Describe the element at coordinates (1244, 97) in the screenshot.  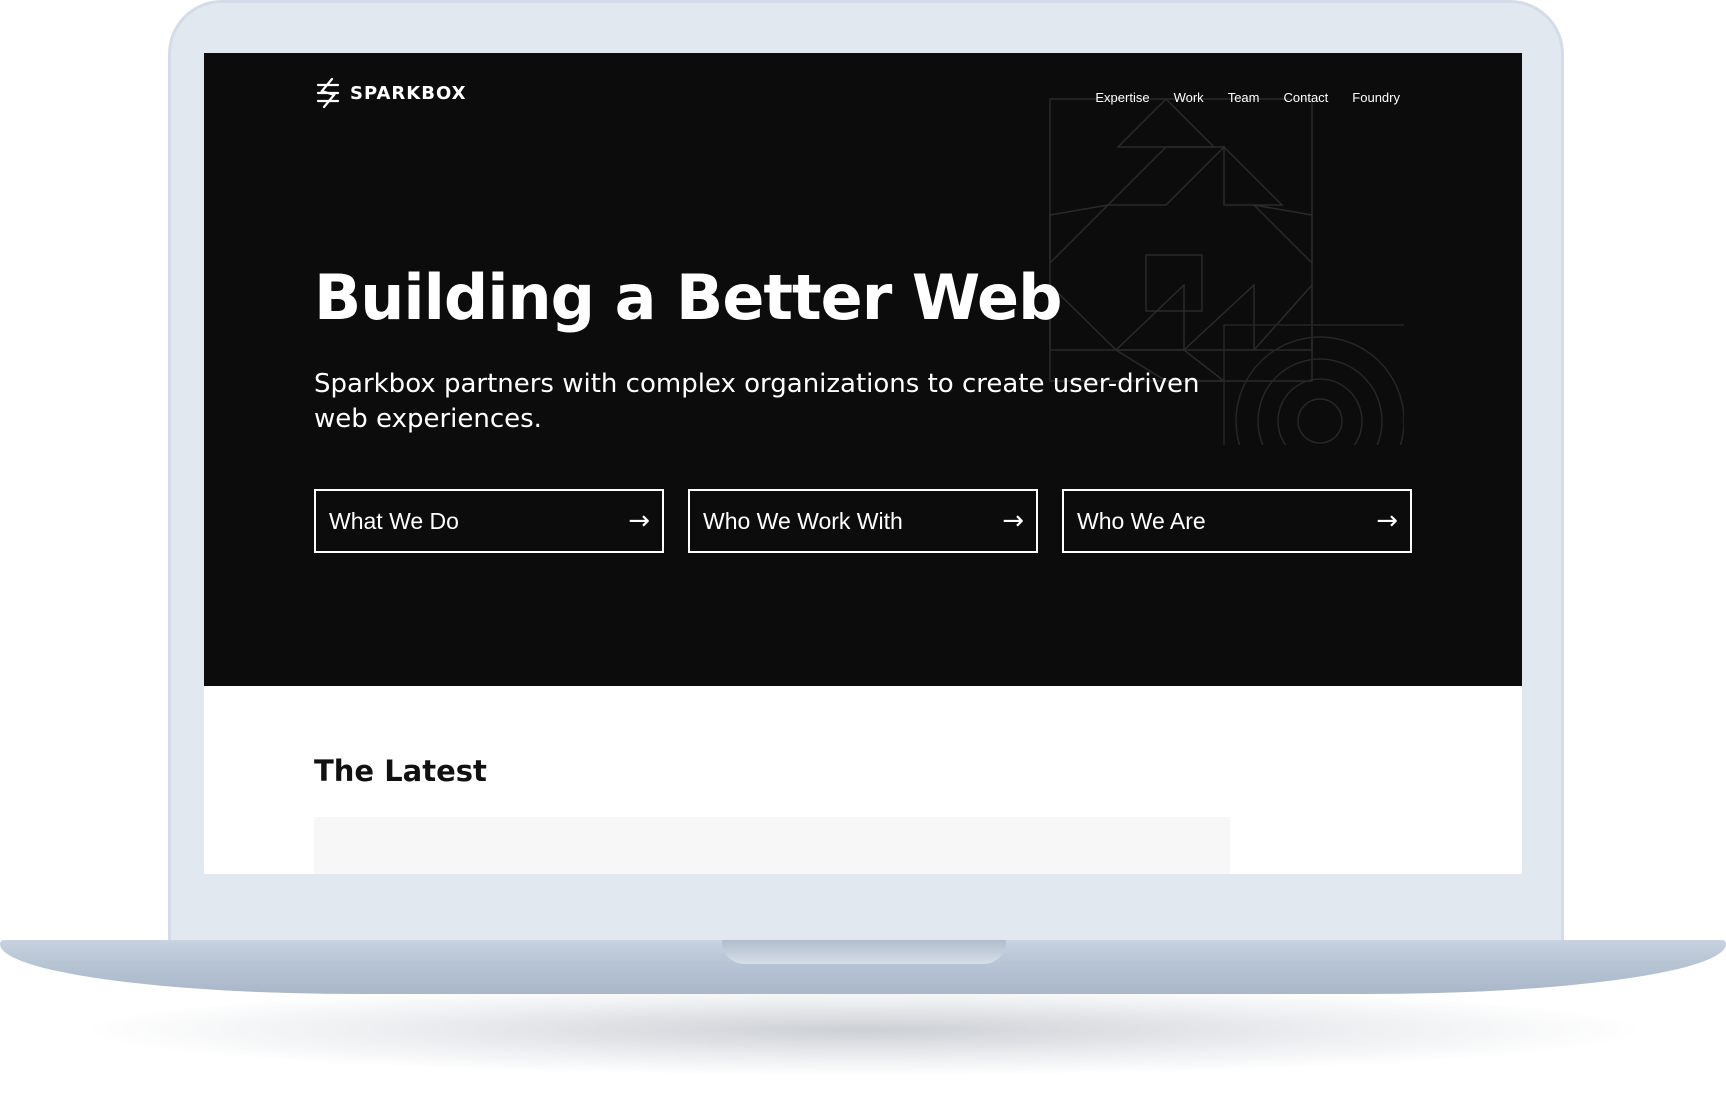
I see `nav-item-team: Team` at that location.